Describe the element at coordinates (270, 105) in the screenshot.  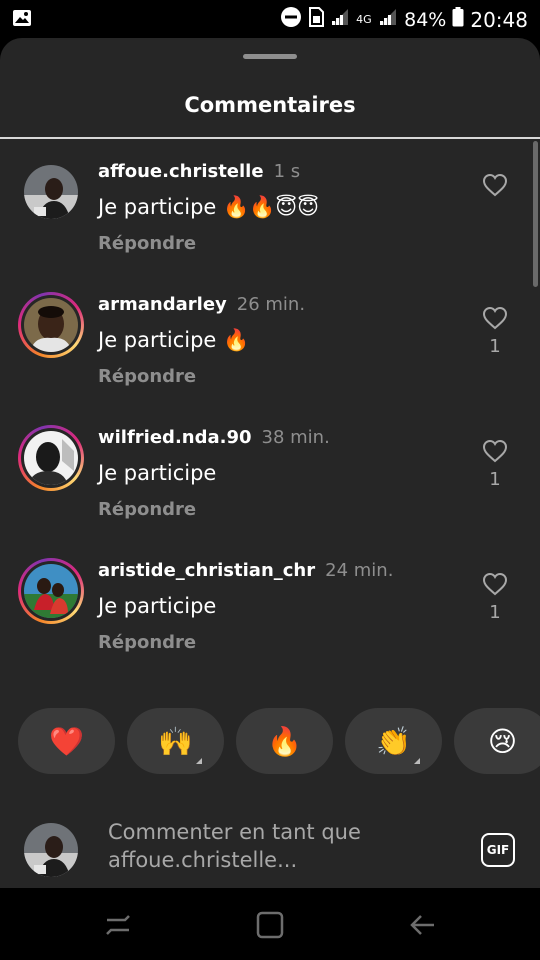
I see `sheet-title: Commentaires` at that location.